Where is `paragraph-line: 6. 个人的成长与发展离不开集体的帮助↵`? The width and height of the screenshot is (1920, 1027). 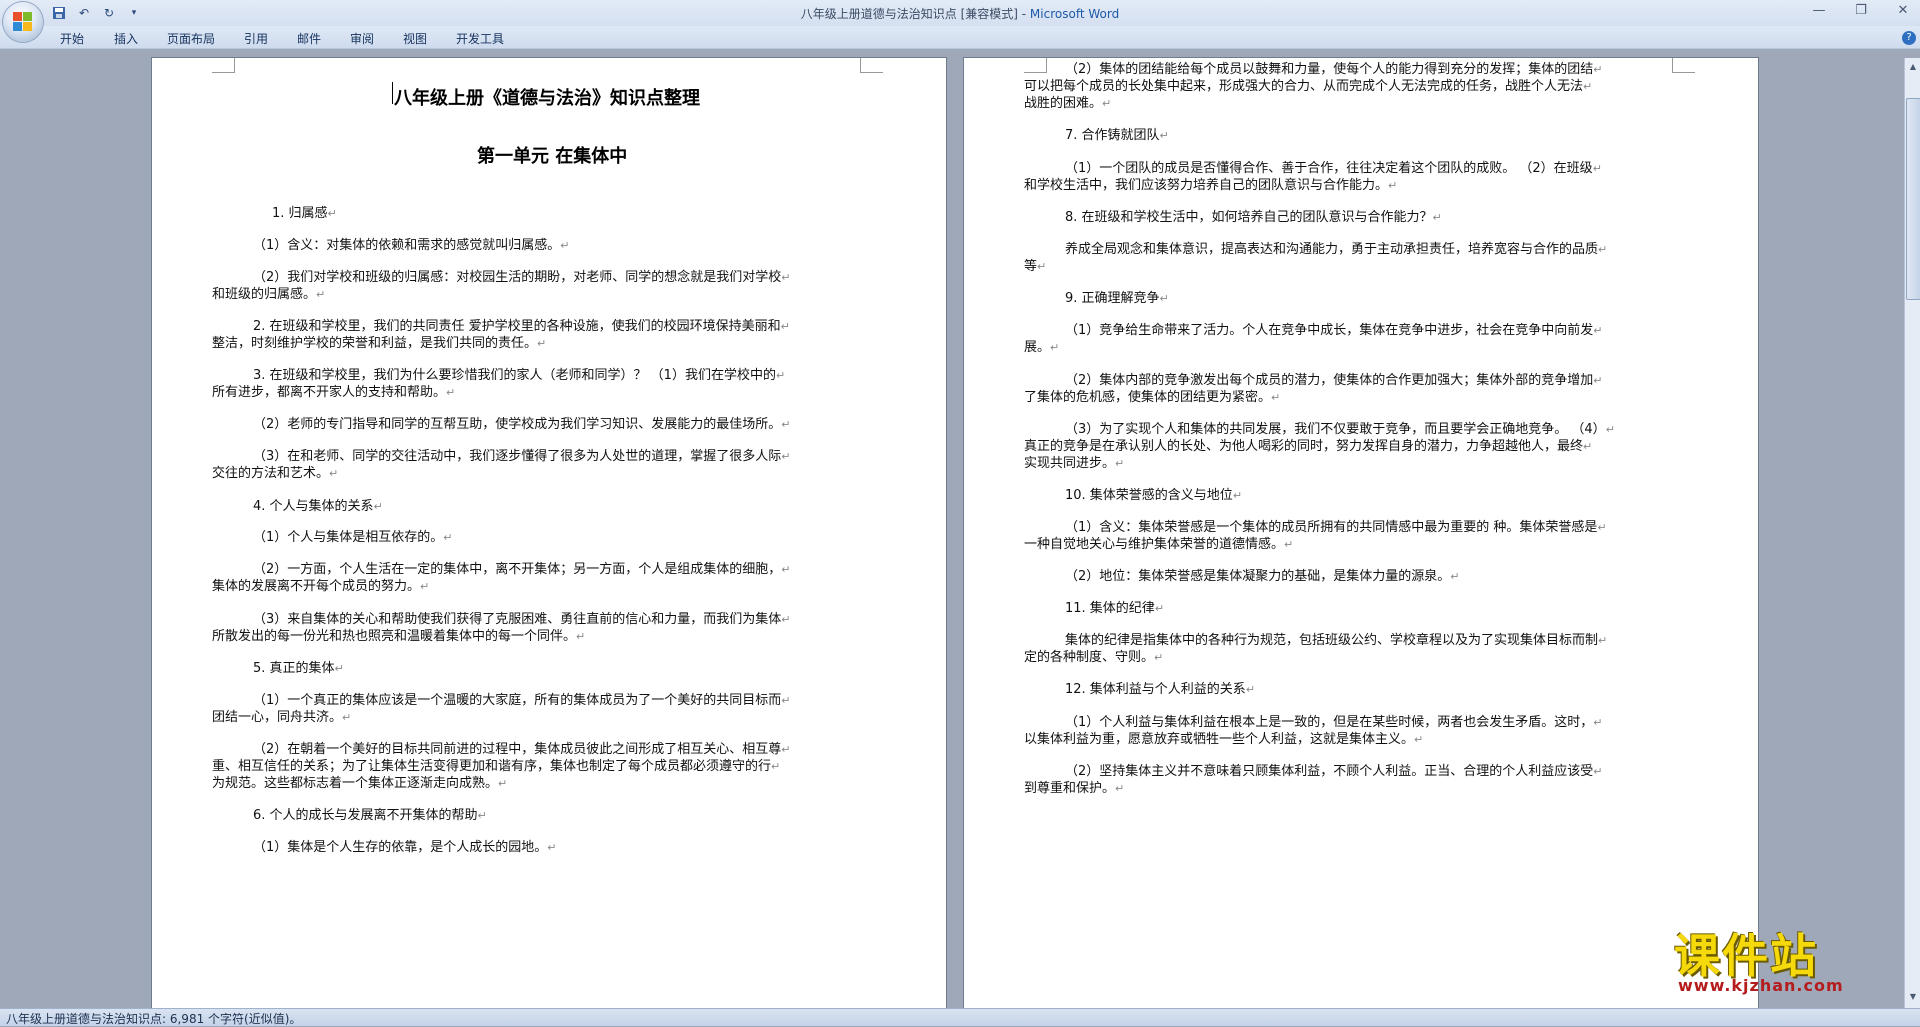 paragraph-line: 6. 个人的成长与发展离不开集体的帮助↵ is located at coordinates (370, 815).